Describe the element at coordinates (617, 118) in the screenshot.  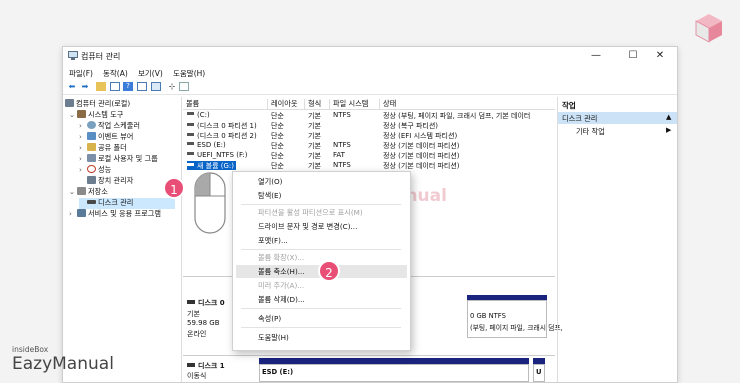
I see `actions-section-disk-management: 디스크 관리 ▲` at that location.